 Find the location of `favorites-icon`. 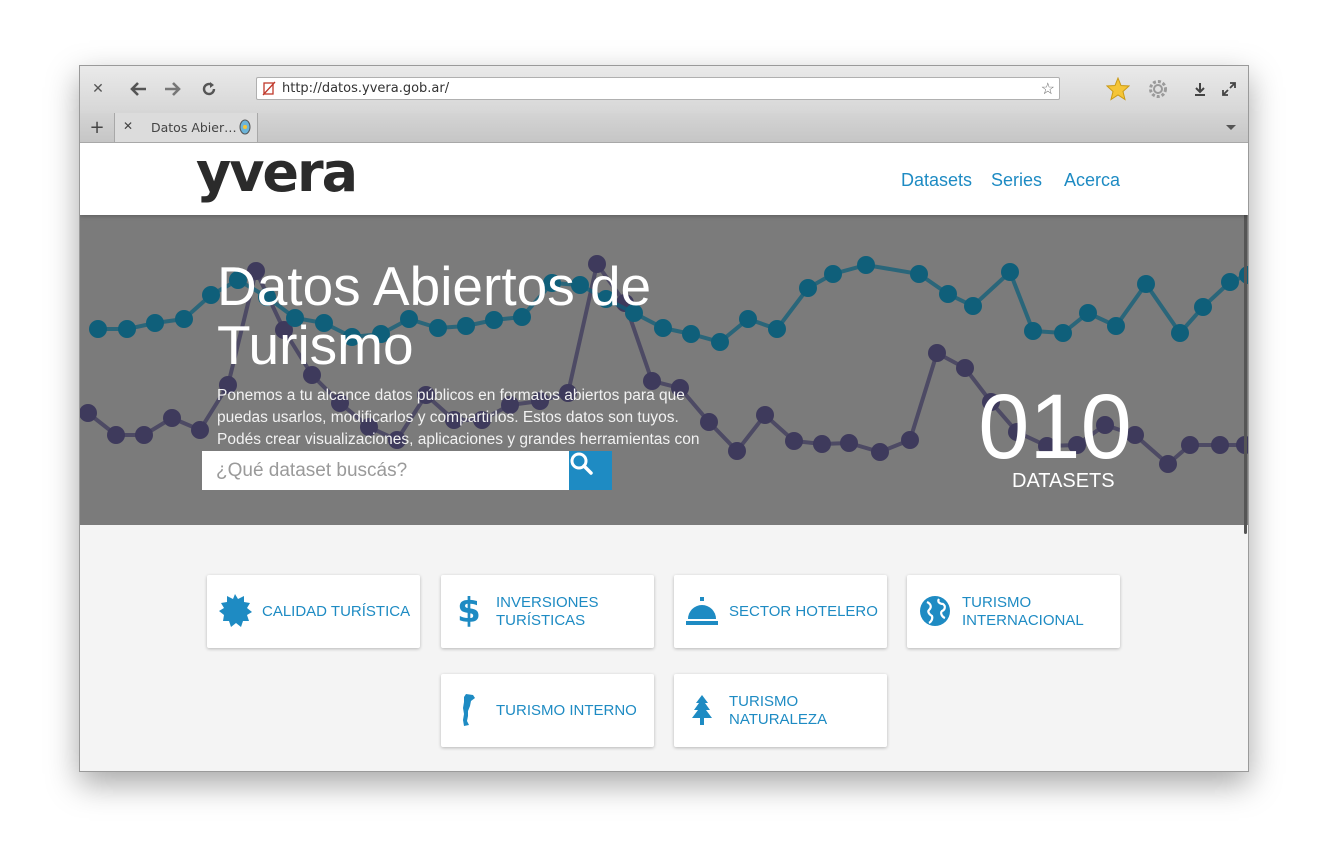

favorites-icon is located at coordinates (1118, 89).